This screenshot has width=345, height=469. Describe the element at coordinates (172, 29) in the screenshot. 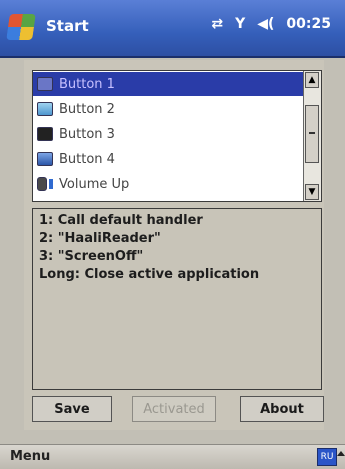

I see `title-bar: Start ⇄ Y ◀( 00:25` at that location.